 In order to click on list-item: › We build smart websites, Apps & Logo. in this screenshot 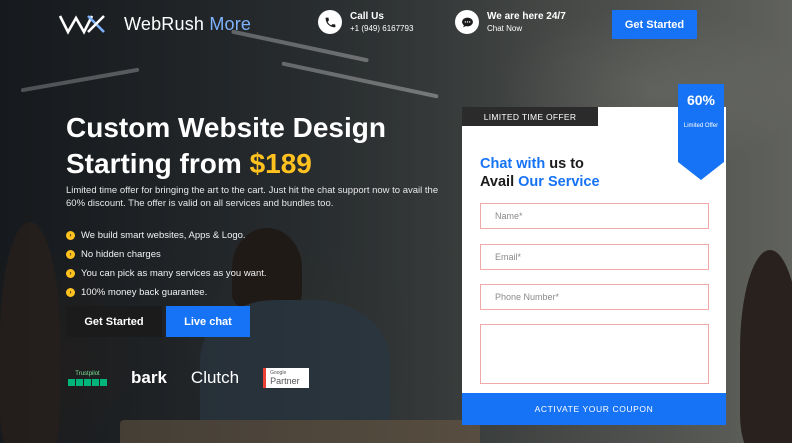, I will do `click(166, 235)`.